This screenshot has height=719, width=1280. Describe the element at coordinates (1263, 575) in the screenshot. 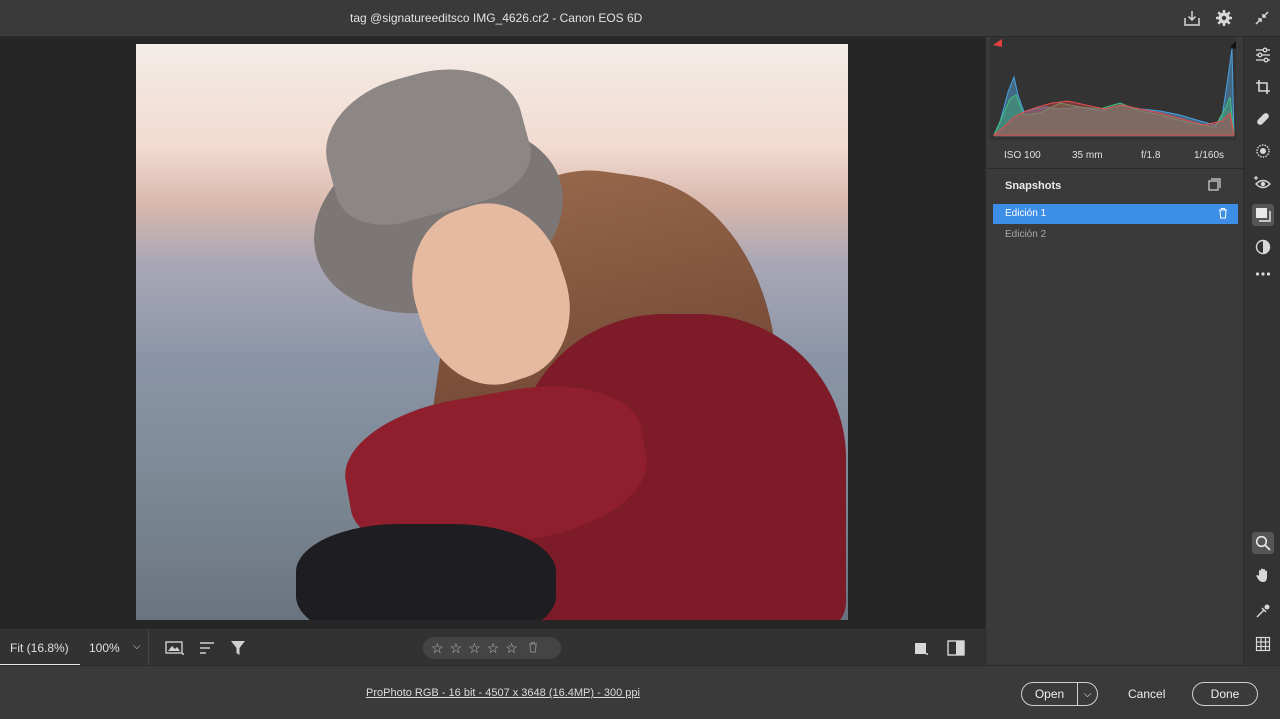

I see `hand-icon` at that location.